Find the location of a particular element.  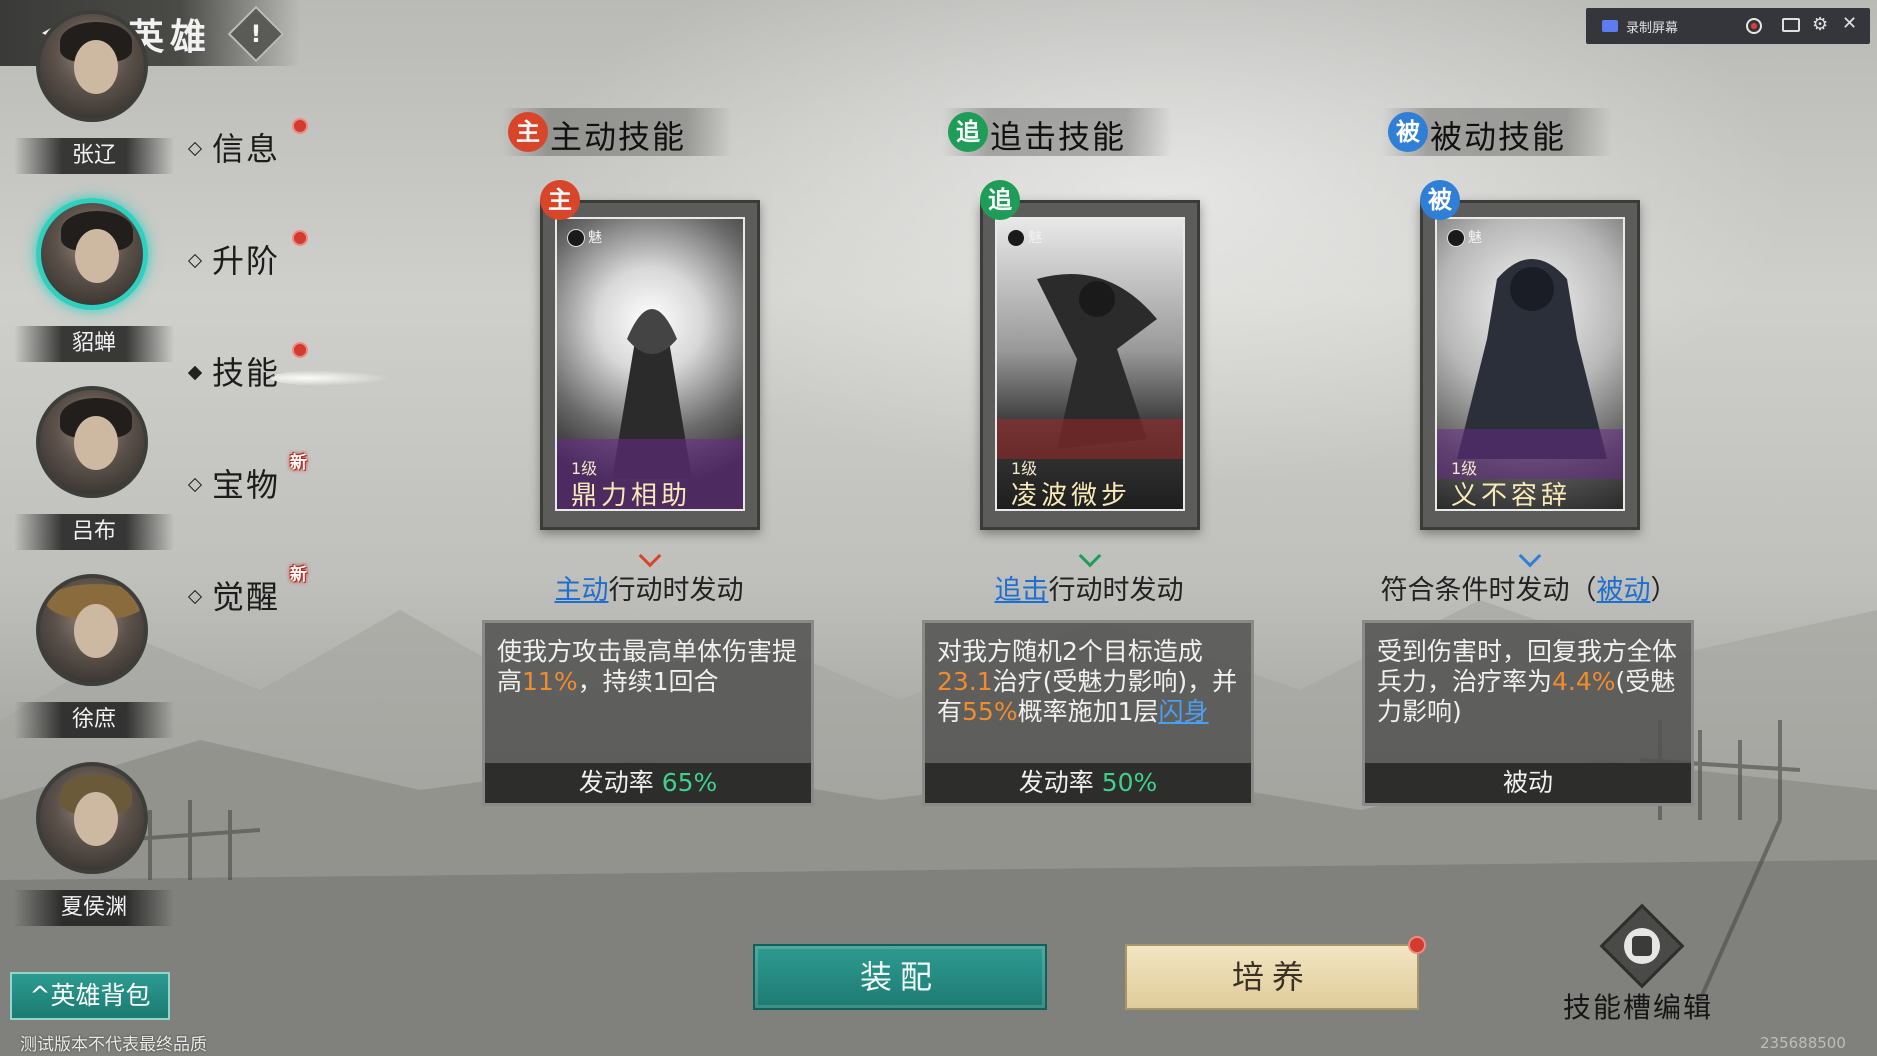

hero-item-zhangliao: 张辽 is located at coordinates (94, 105).